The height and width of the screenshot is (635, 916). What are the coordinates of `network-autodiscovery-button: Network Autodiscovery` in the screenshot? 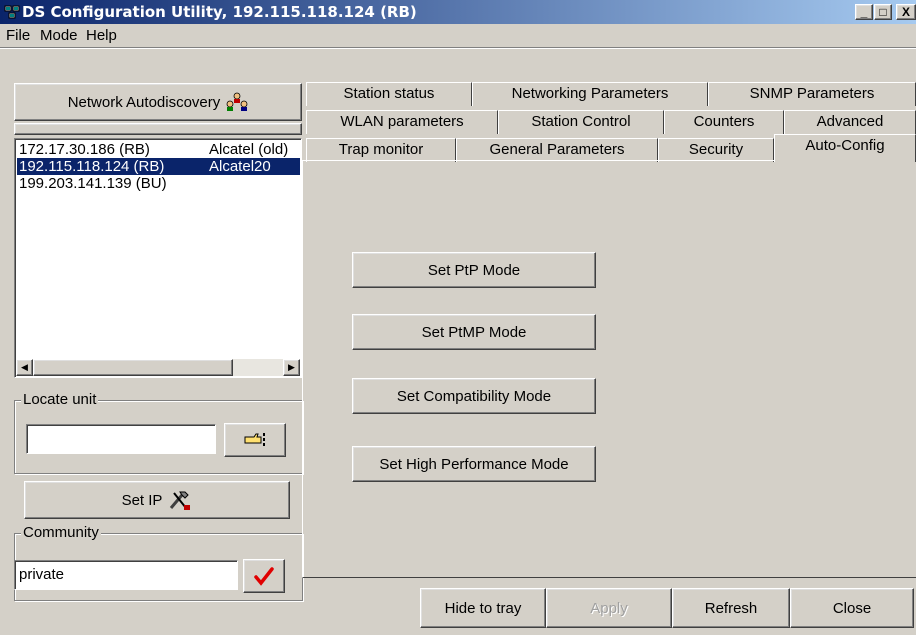 It's located at (158, 102).